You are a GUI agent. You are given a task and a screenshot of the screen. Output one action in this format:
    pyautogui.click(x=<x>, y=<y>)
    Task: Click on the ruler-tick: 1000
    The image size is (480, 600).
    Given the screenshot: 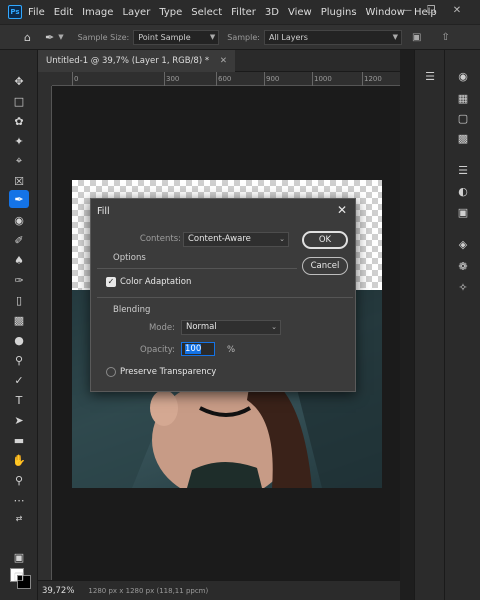 What is the action you would take?
    pyautogui.click(x=323, y=79)
    